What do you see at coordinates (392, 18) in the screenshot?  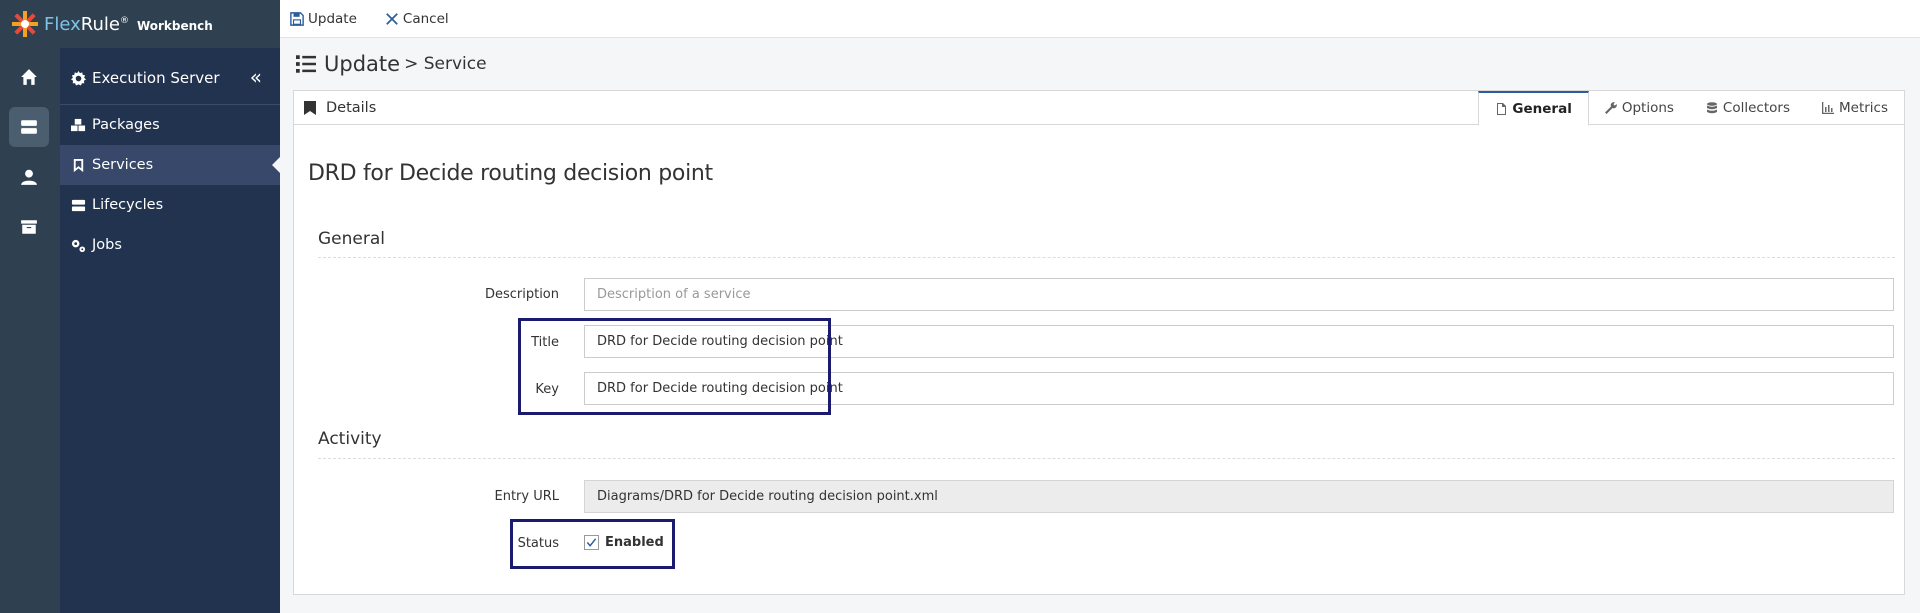 I see `close-icon` at bounding box center [392, 18].